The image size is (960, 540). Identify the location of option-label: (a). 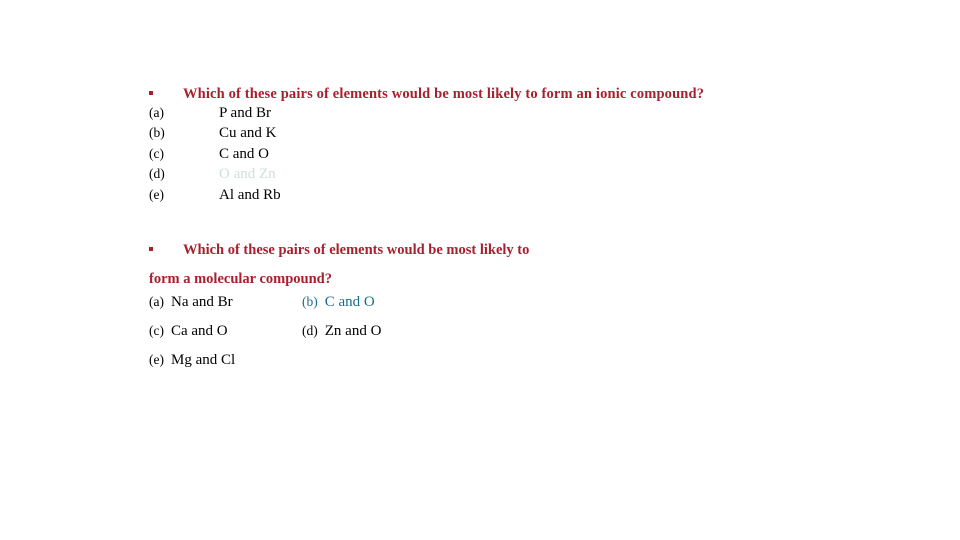
(156, 112).